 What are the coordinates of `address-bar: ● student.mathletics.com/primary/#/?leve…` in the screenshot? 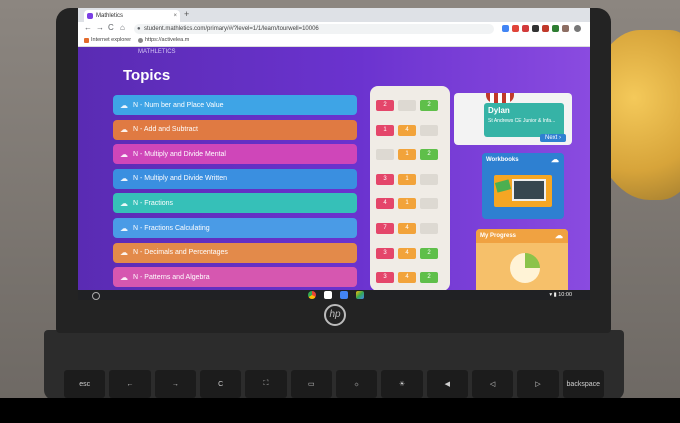 It's located at (314, 29).